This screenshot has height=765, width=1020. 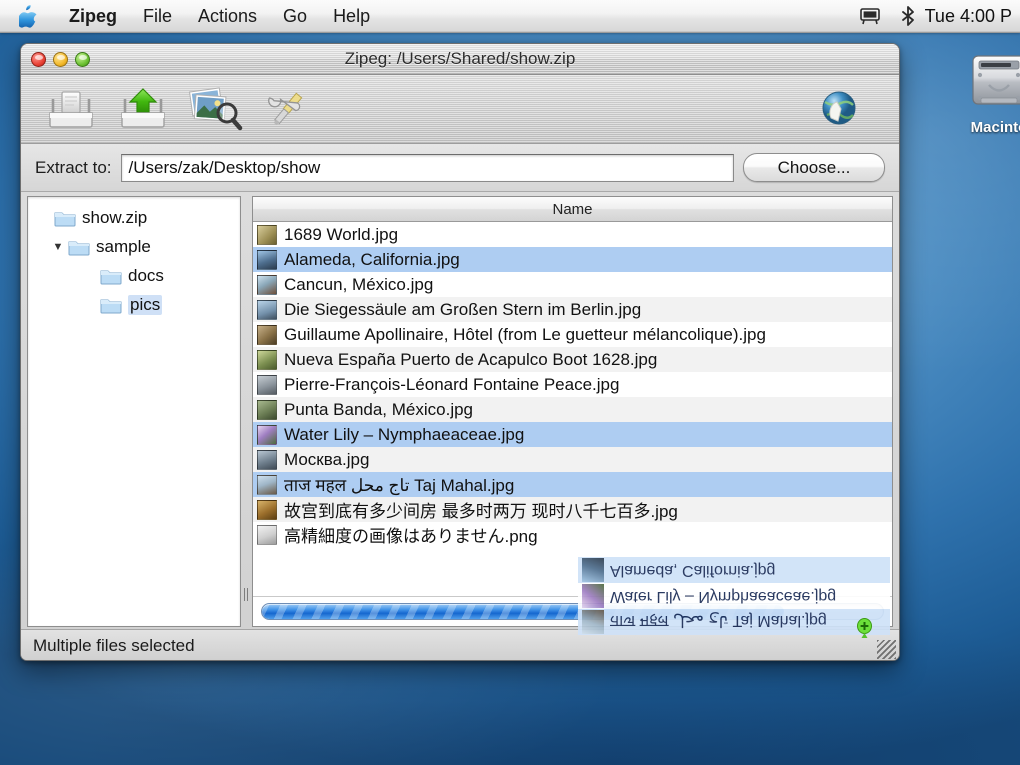 I want to click on preview-button, so click(x=215, y=109).